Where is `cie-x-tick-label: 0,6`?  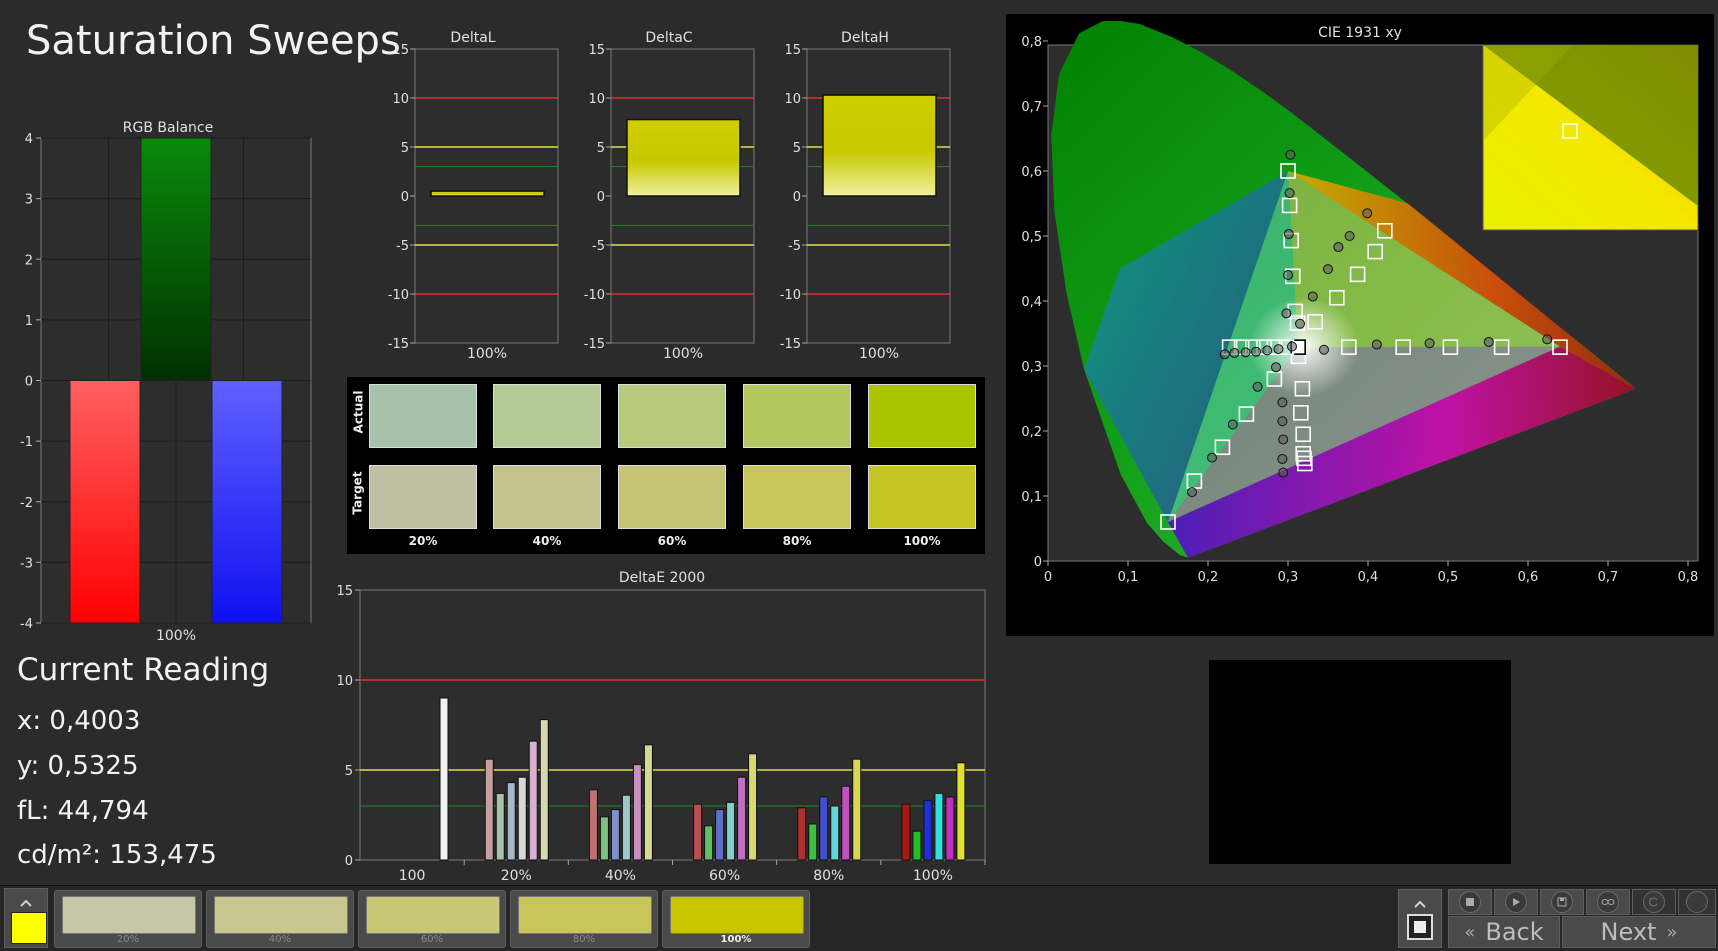
cie-x-tick-label: 0,6 is located at coordinates (1528, 577).